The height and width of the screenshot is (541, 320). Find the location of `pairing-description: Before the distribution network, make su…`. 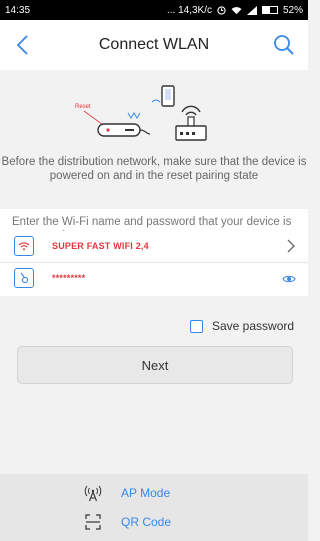

pairing-description: Before the distribution network, make su… is located at coordinates (154, 169).